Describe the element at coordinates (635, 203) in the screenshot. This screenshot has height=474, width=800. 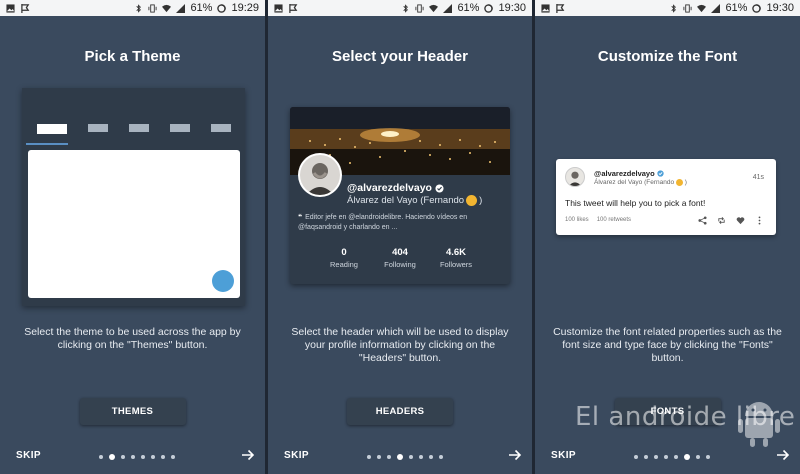
I see `tweet-text: This tweet will help you to pick a font!` at that location.